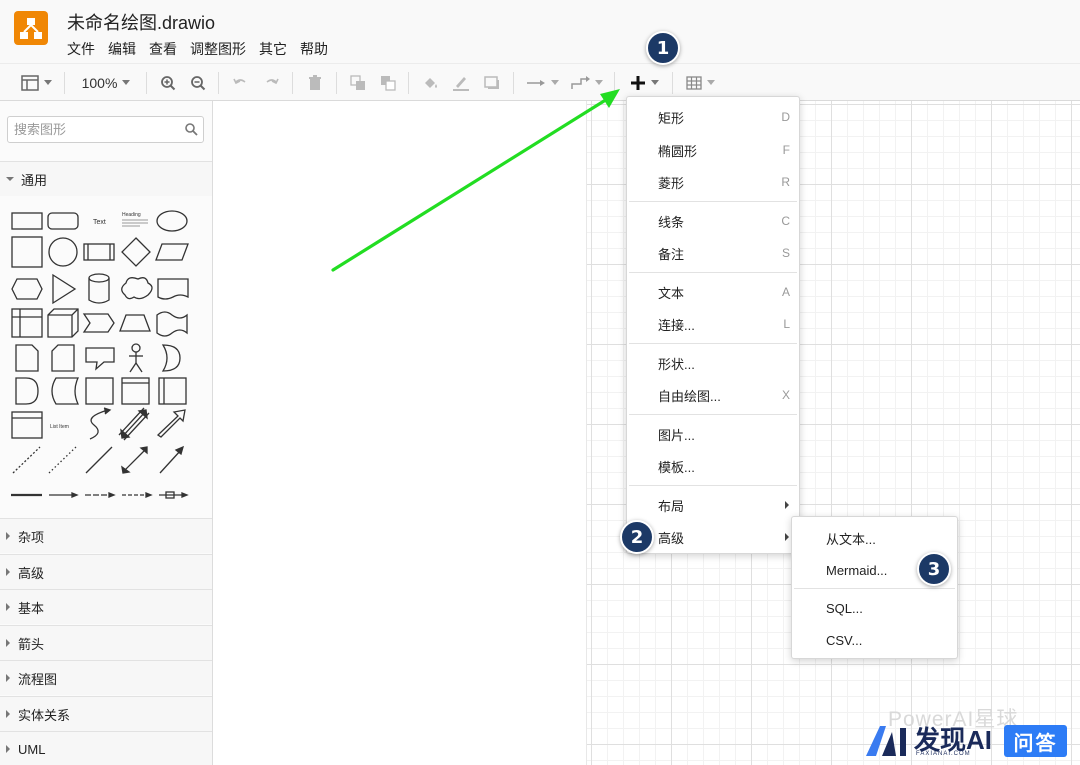  What do you see at coordinates (540, 32) in the screenshot?
I see `app-header: 未命名绘图.drawio 文件 编辑 查看 调整图形 其它 帮助` at bounding box center [540, 32].